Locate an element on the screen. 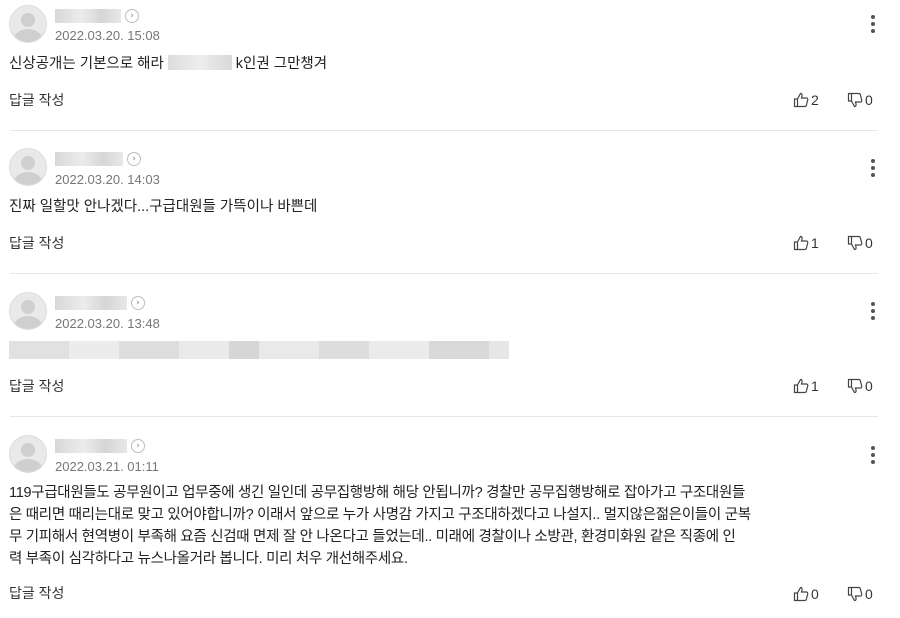 Image resolution: width=900 pixels, height=618 pixels. vote-group: 2 0 is located at coordinates (836, 100).